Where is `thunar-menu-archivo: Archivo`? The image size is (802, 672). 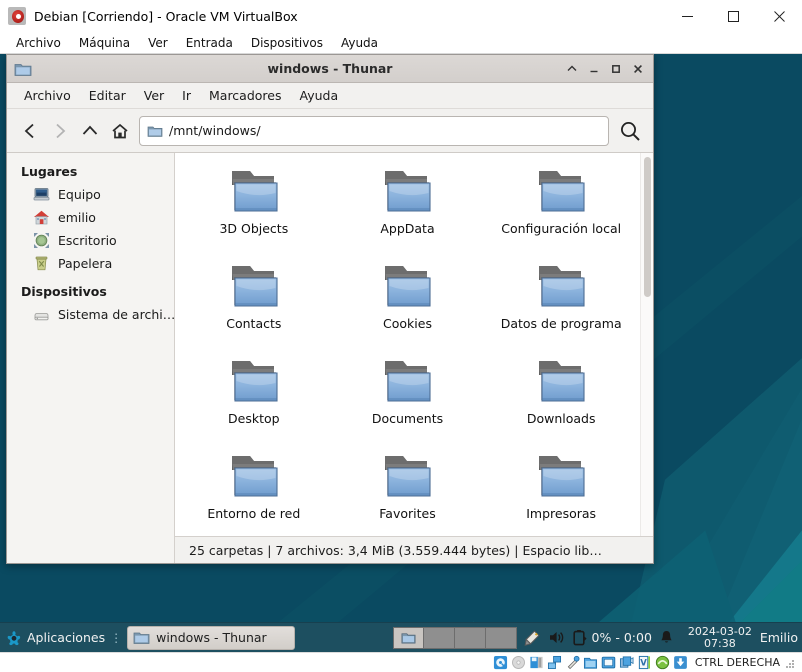
thunar-menu-archivo: Archivo is located at coordinates (47, 96).